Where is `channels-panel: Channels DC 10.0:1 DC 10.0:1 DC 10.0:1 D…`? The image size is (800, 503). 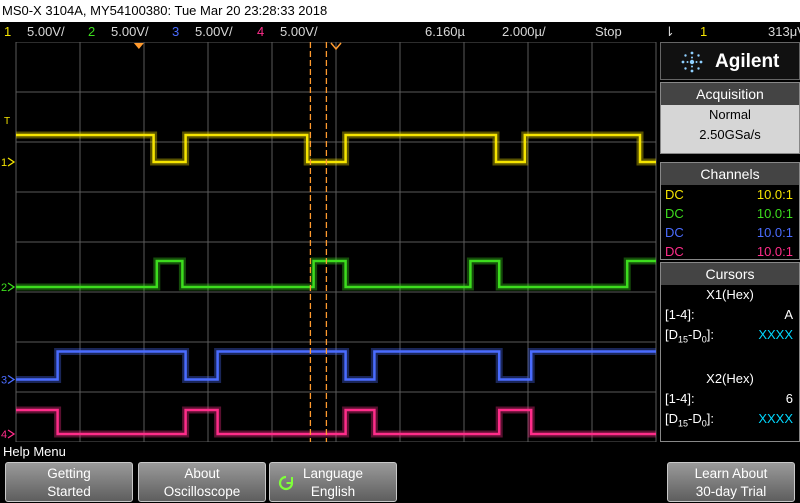 channels-panel: Channels DC 10.0:1 DC 10.0:1 DC 10.0:1 D… is located at coordinates (730, 211).